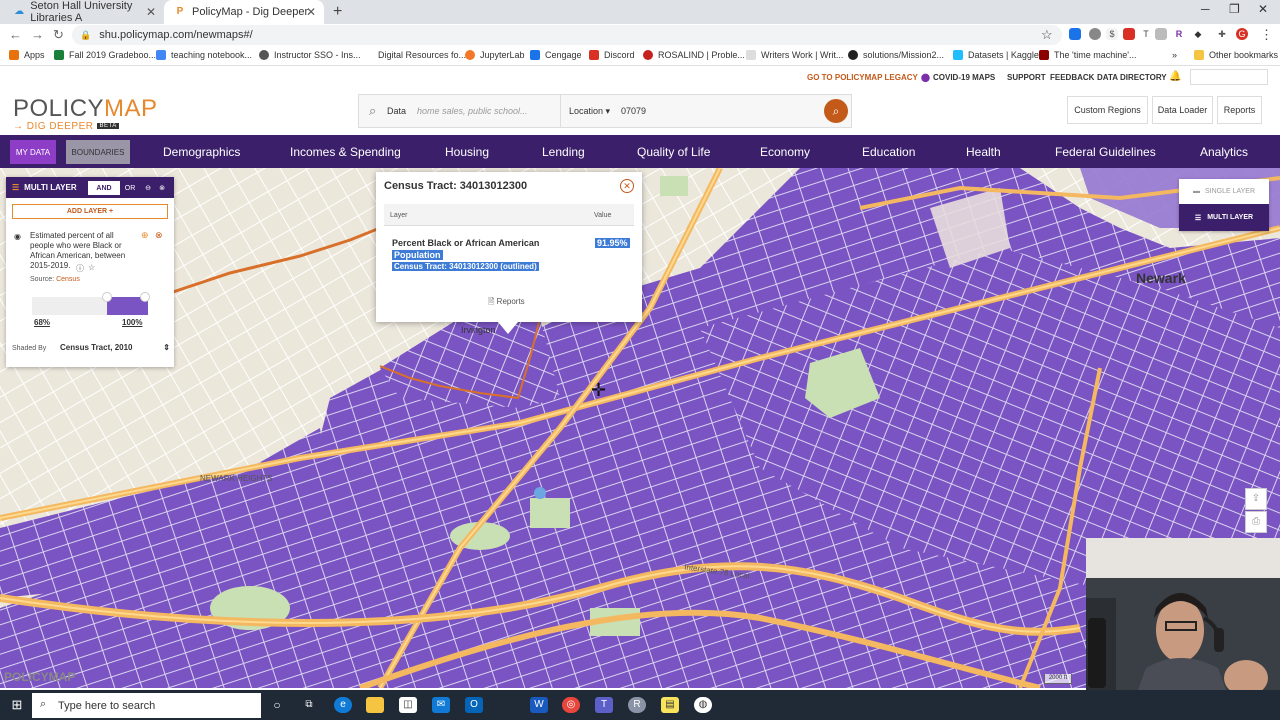 The width and height of the screenshot is (1280, 720). Describe the element at coordinates (1026, 77) in the screenshot. I see `support-link: SUPPORT` at that location.